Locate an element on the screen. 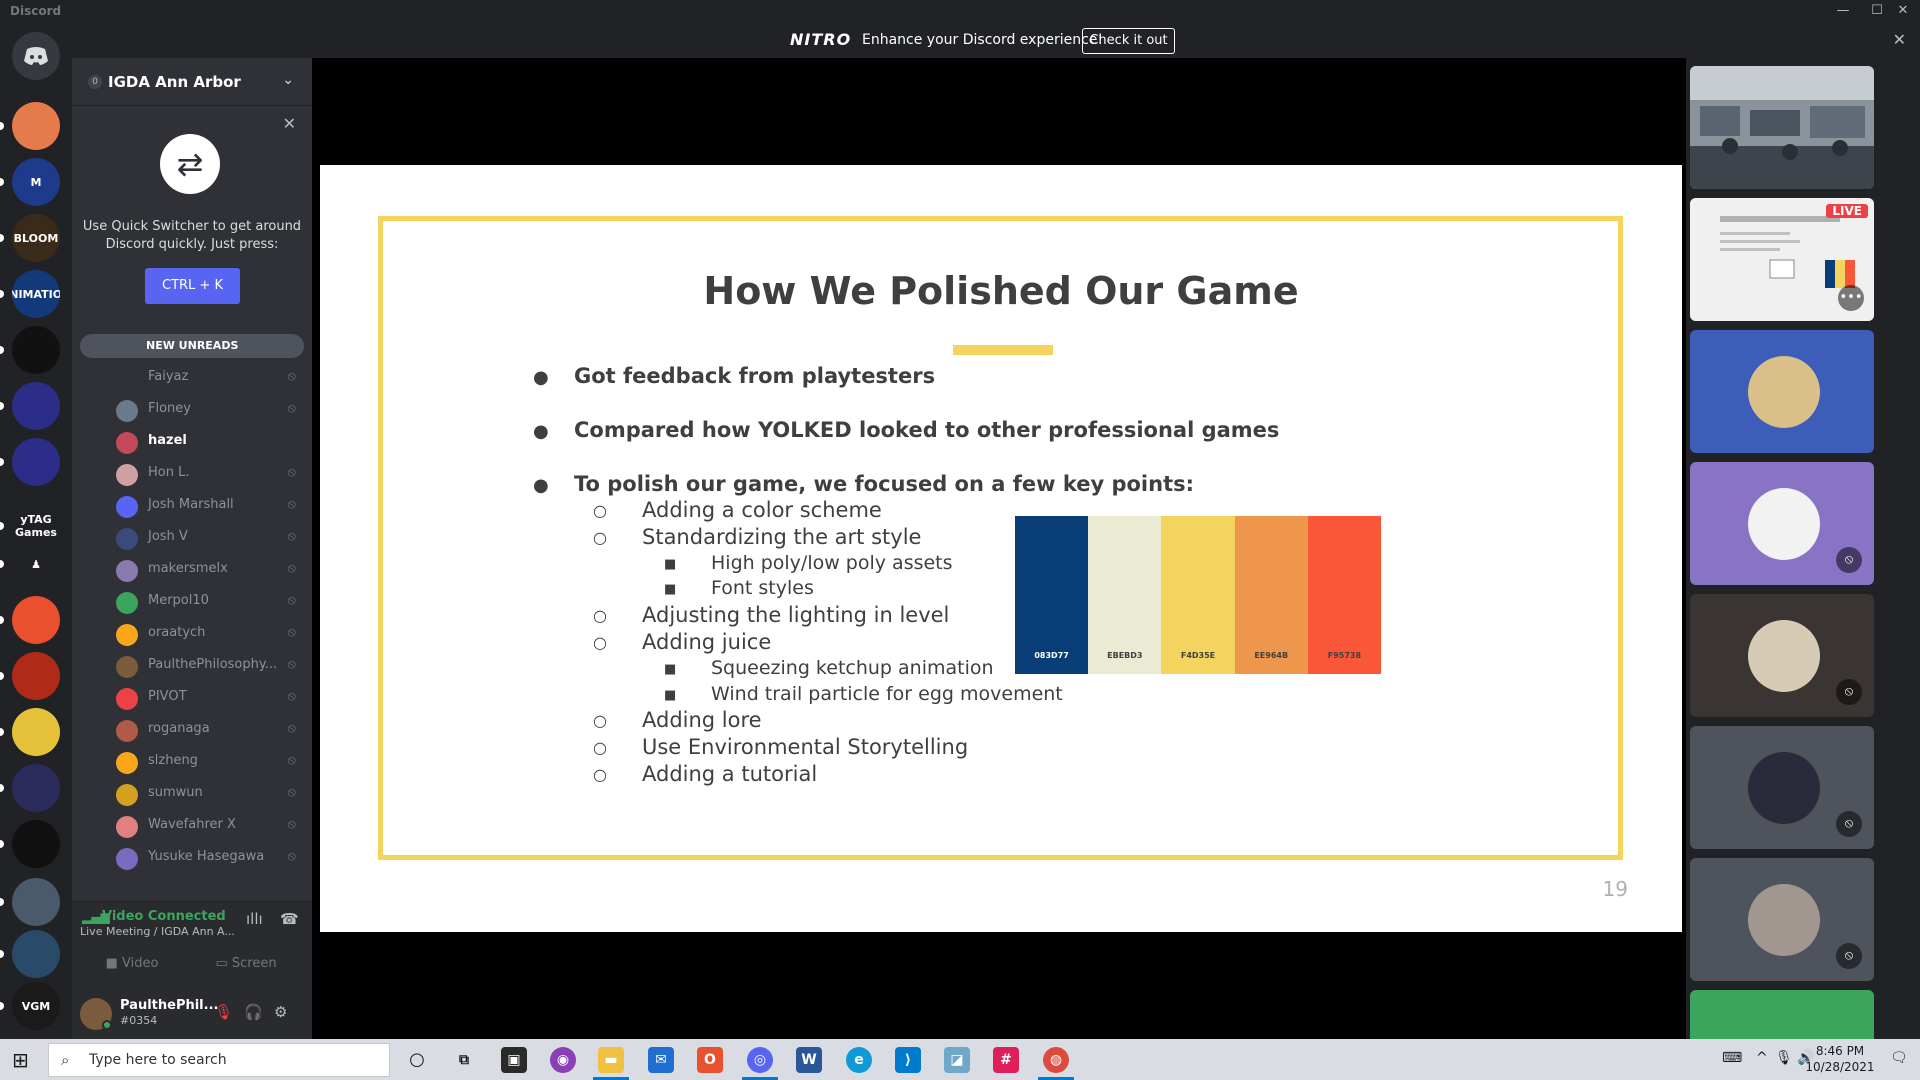 This screenshot has width=1920, height=1080. voice-member-row: PaulthePhilosophy... ⦸ is located at coordinates (192, 666).